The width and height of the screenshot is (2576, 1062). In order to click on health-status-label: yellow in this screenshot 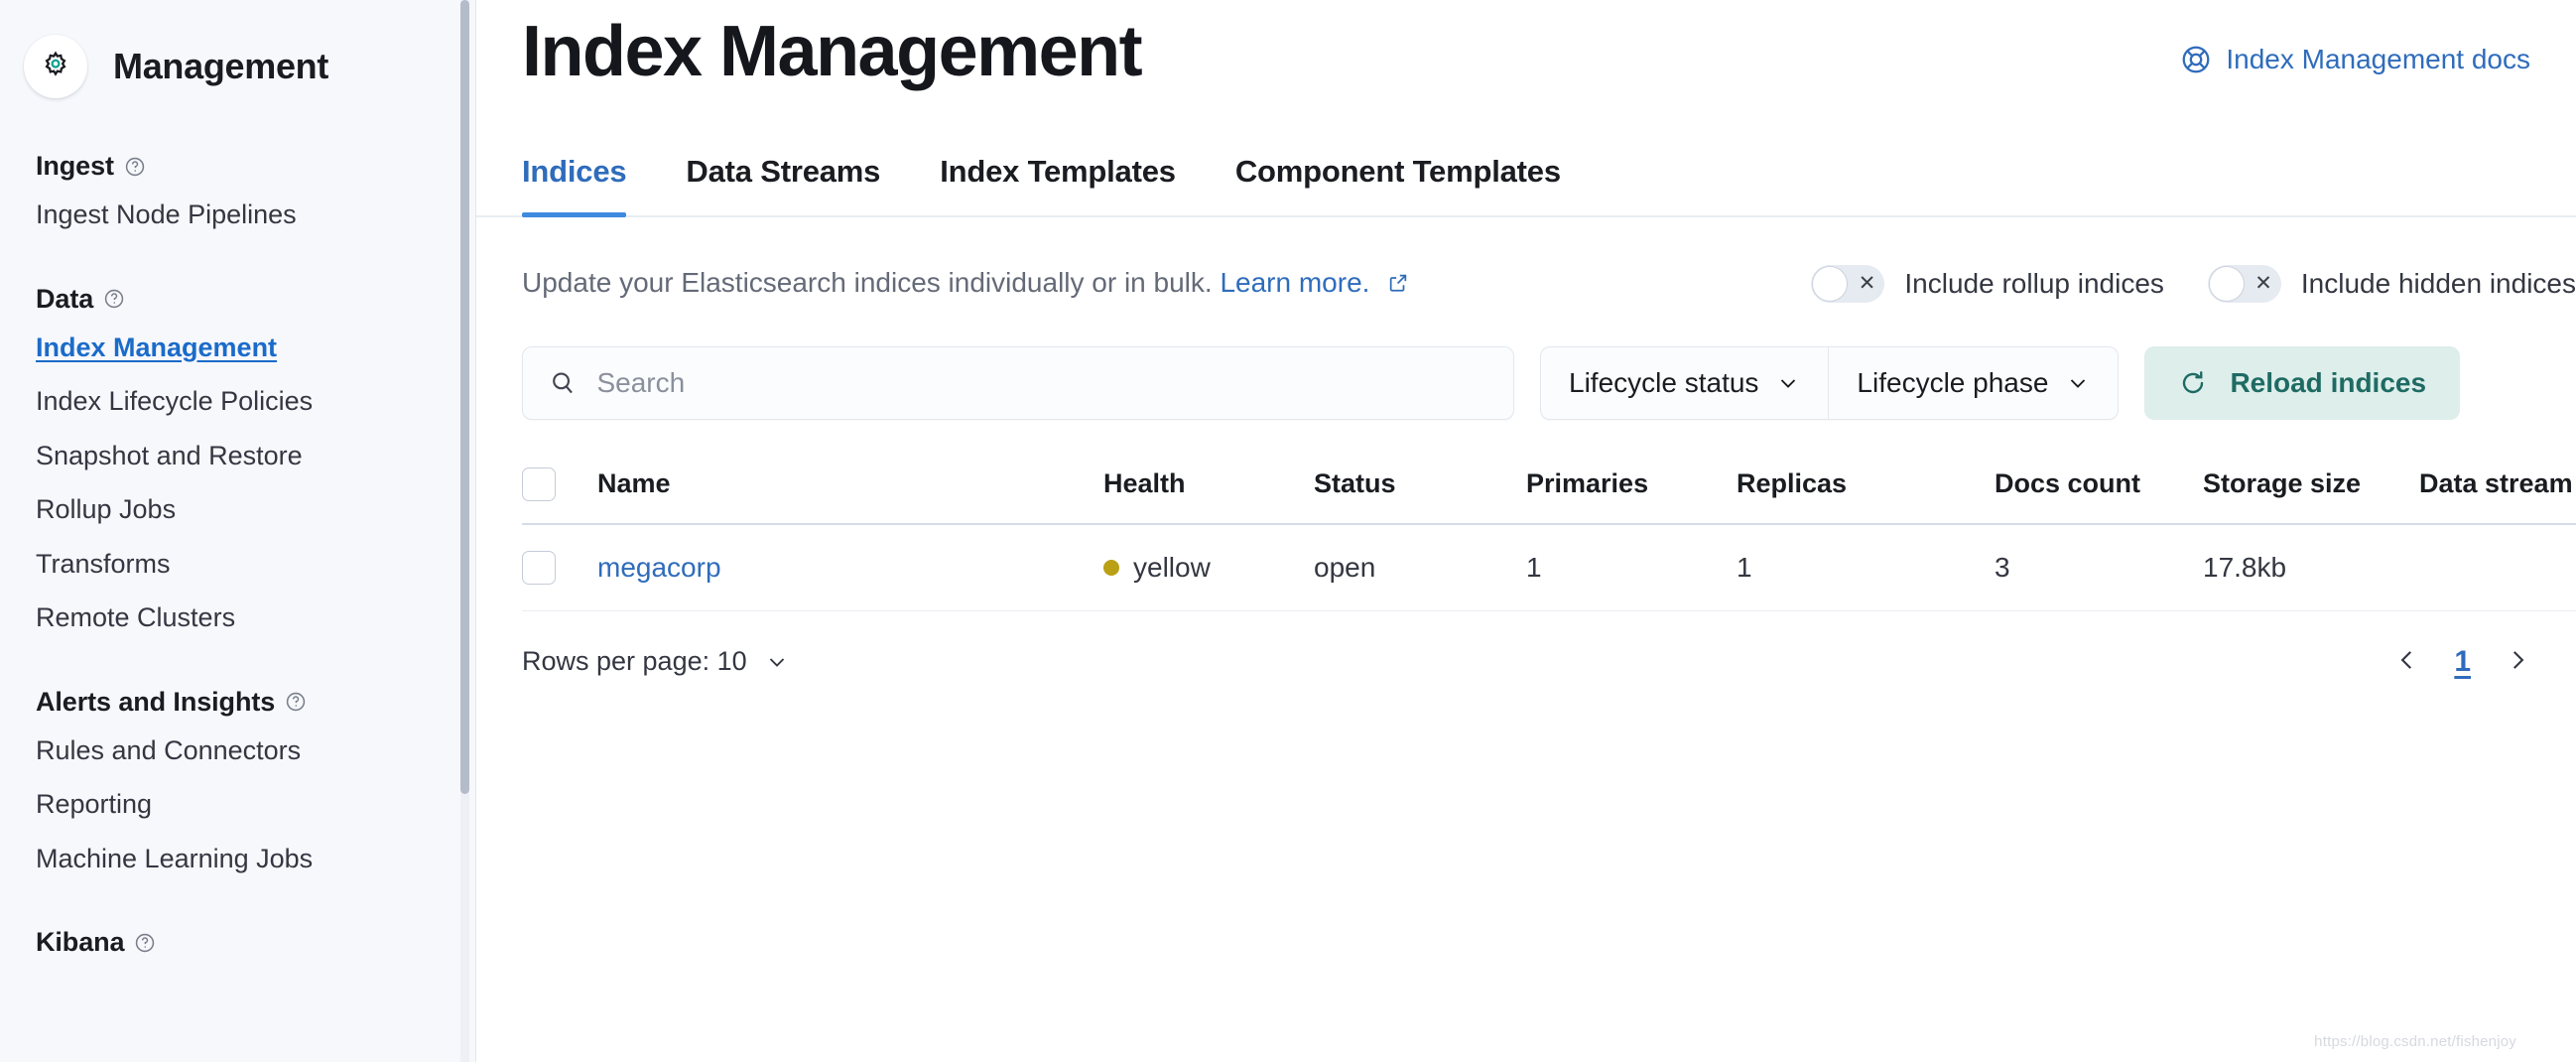, I will do `click(1172, 567)`.